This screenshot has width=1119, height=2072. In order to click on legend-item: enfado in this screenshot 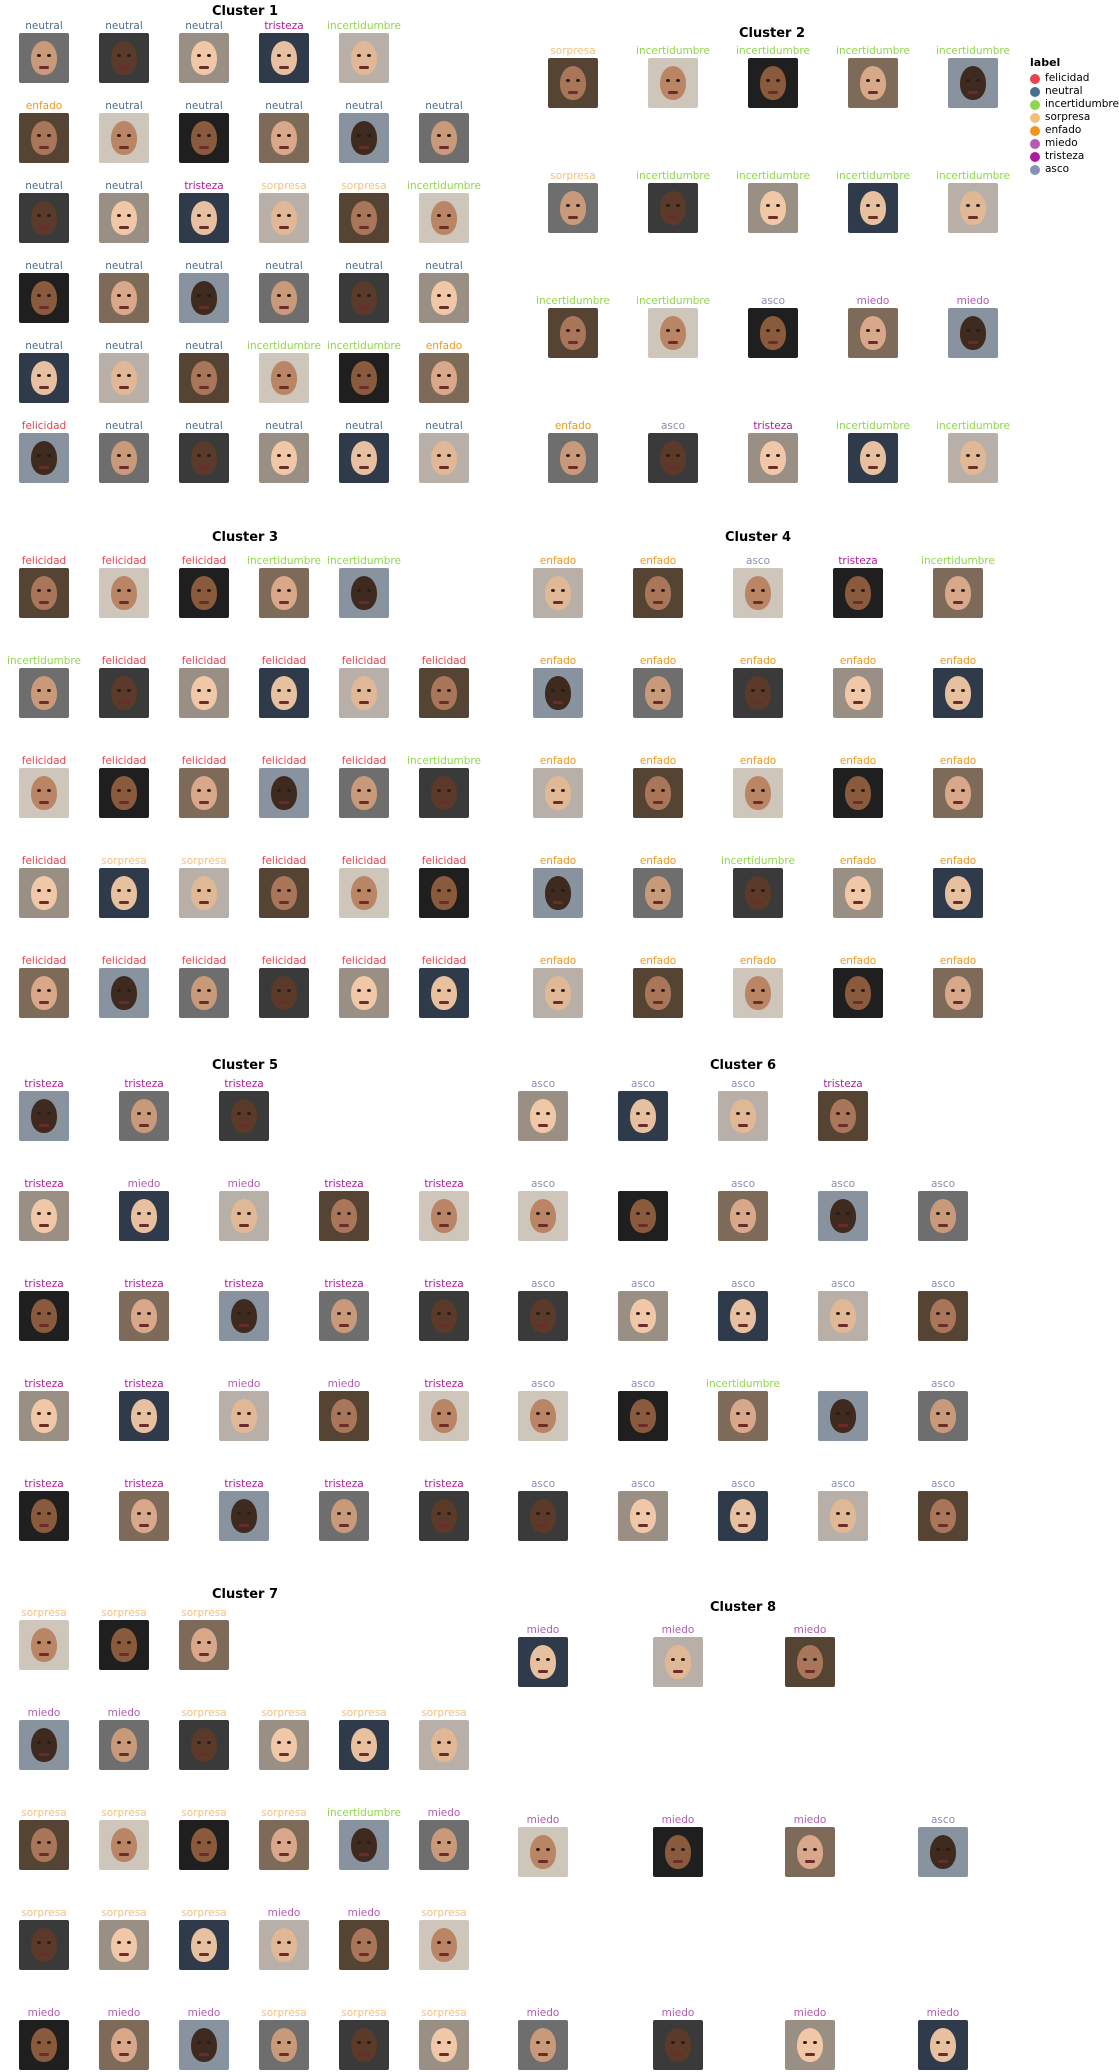, I will do `click(1074, 130)`.